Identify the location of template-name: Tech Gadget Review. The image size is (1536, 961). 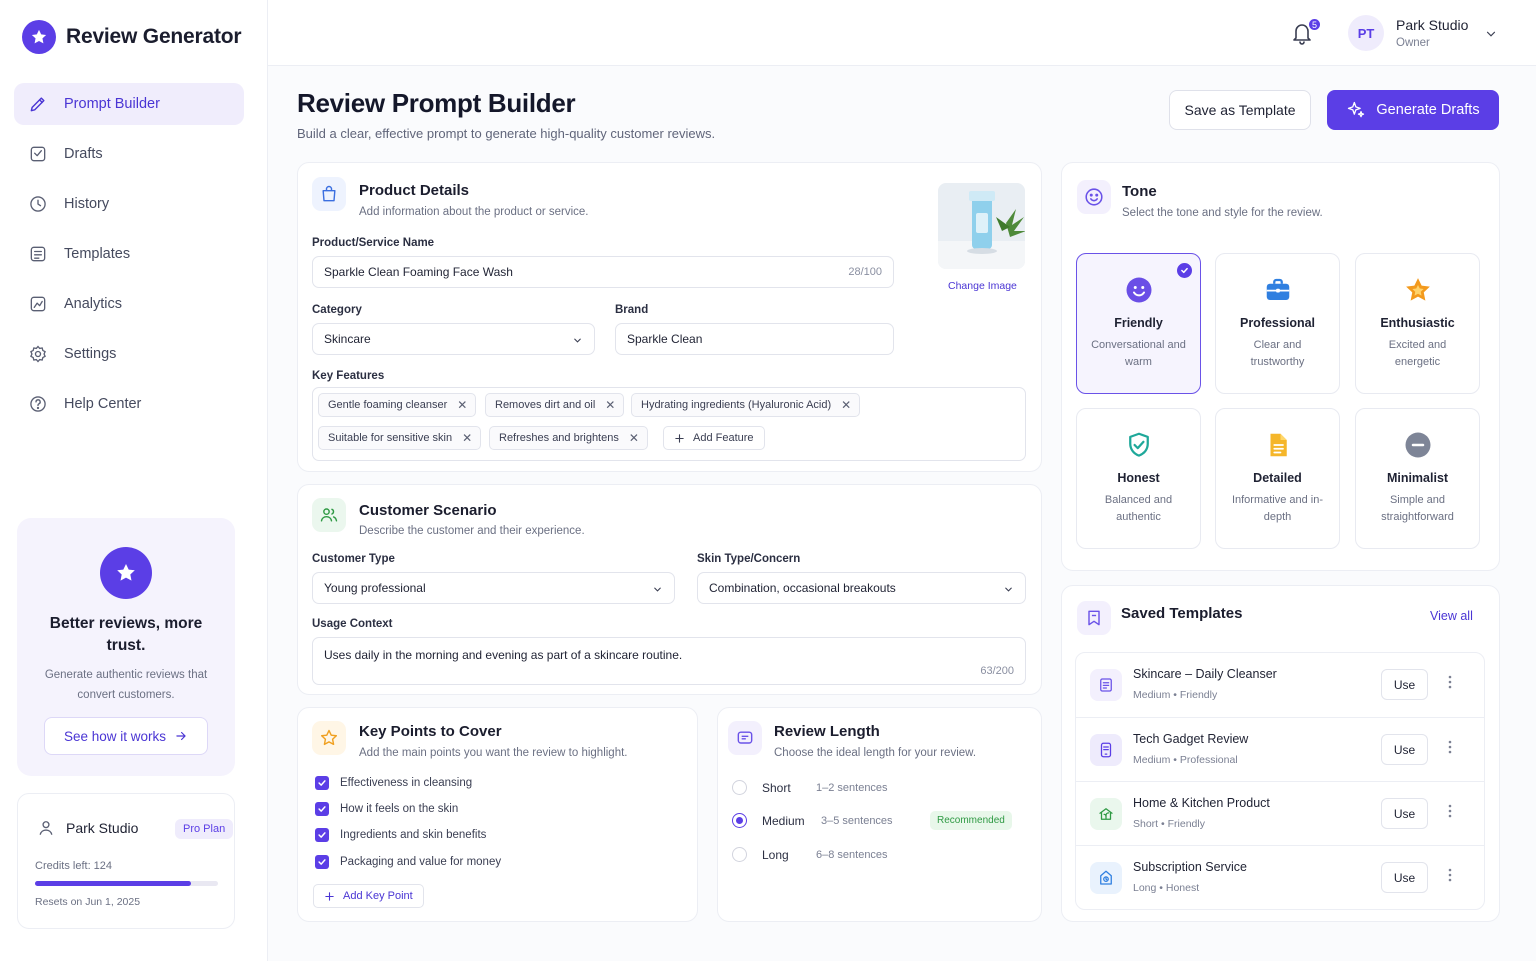
(1191, 739).